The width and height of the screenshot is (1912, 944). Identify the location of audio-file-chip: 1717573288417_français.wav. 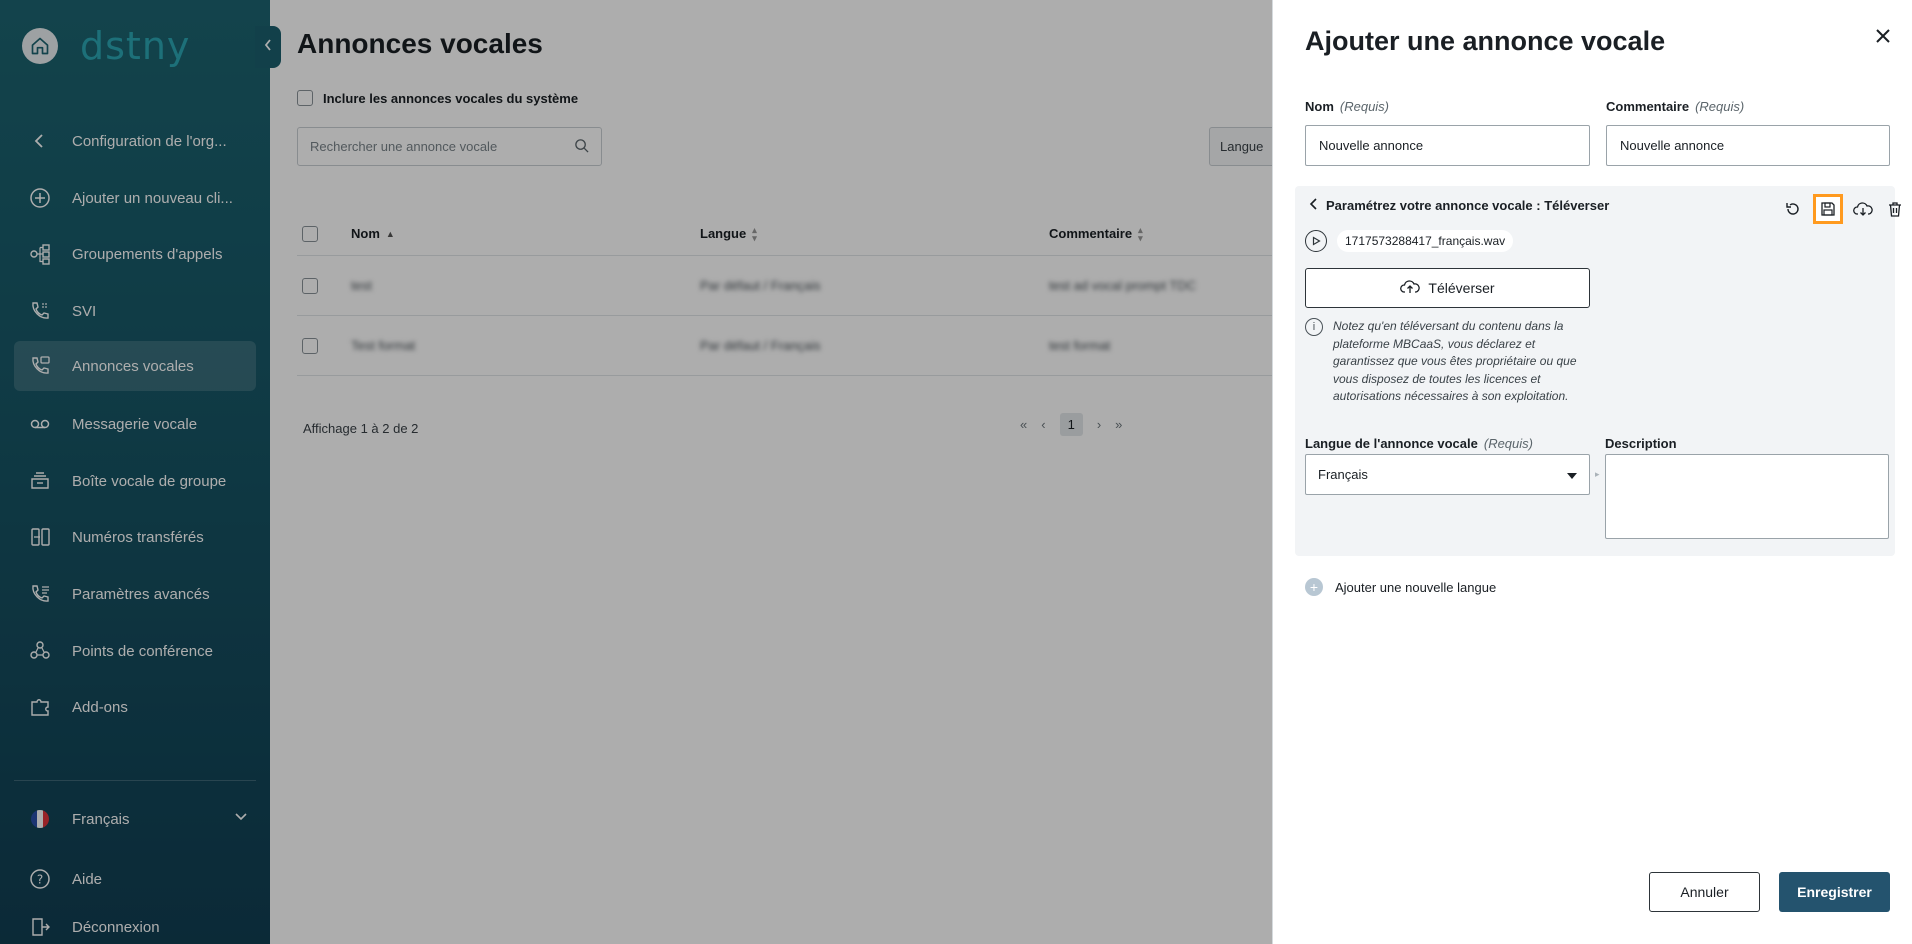
(1409, 241).